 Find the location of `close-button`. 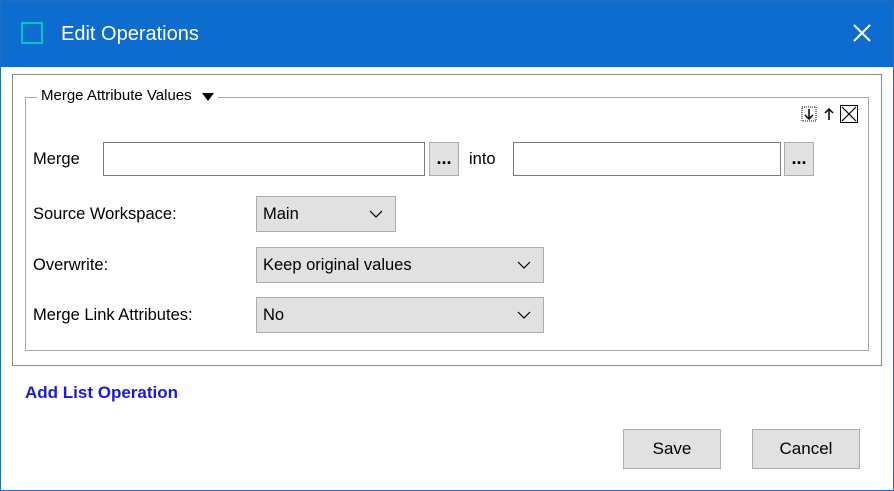

close-button is located at coordinates (862, 33).